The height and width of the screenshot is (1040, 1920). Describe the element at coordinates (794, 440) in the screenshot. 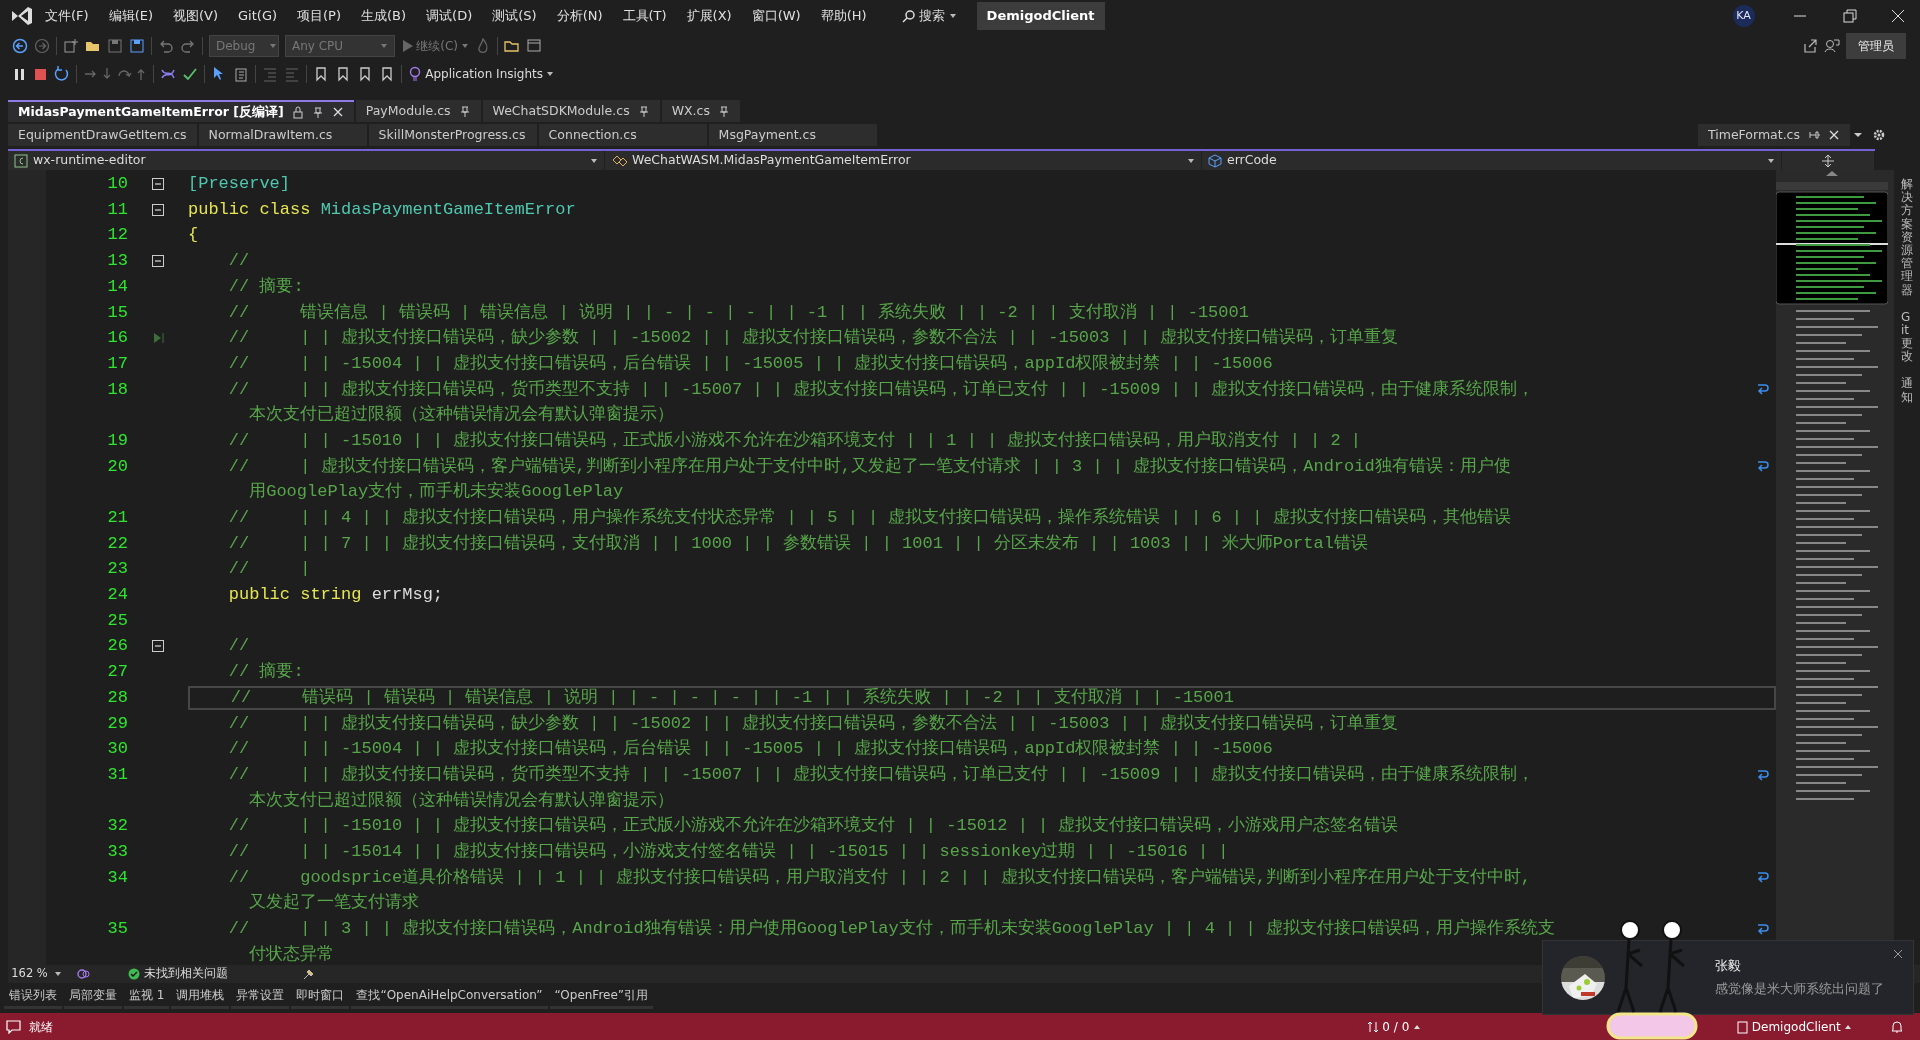

I see `code-line: // | | -15010 | | 虚拟支付接口错误码，正式版小游戏不允许在沙箱环境支付 | | 1 | | 虚拟支付接口错误码，用户取消支付 | | 2 |` at that location.